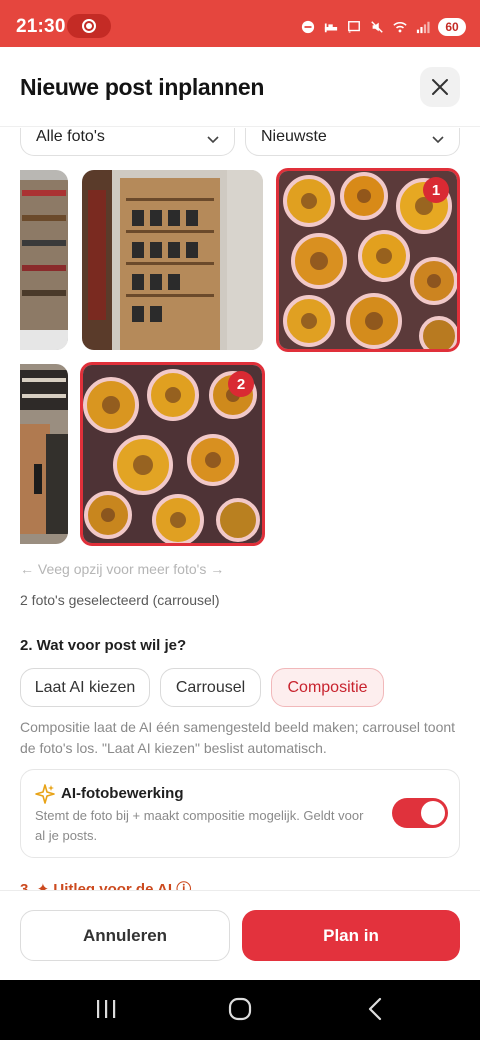  Describe the element at coordinates (106, 1009) in the screenshot. I see `recent-apps-icon` at that location.